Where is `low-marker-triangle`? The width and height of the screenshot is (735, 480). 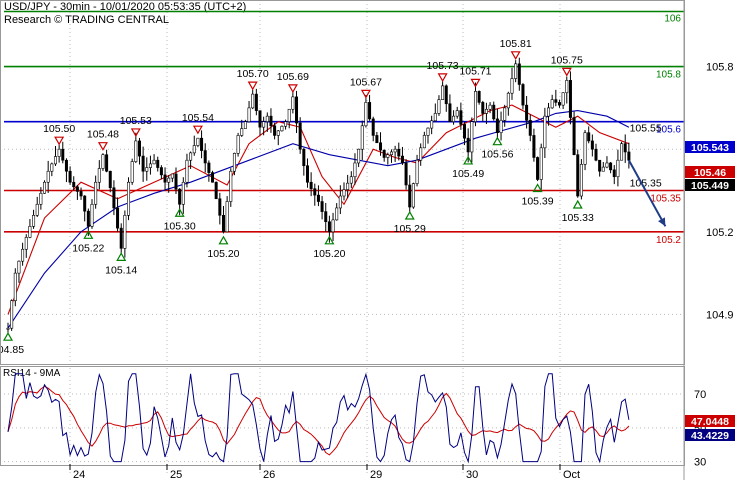
low-marker-triangle is located at coordinates (121, 256).